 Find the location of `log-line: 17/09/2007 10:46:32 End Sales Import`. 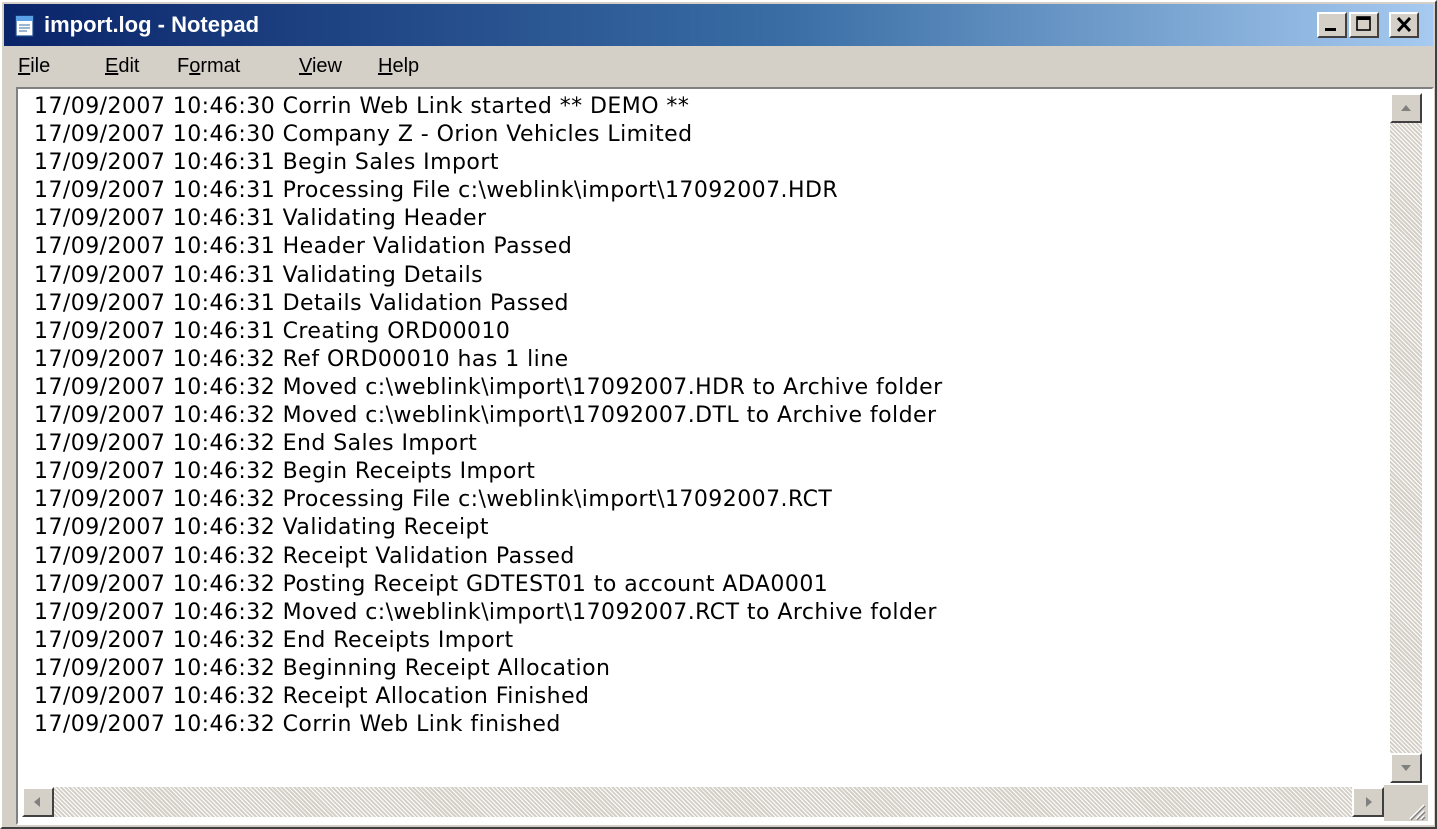

log-line: 17/09/2007 10:46:32 End Sales Import is located at coordinates (256, 444).